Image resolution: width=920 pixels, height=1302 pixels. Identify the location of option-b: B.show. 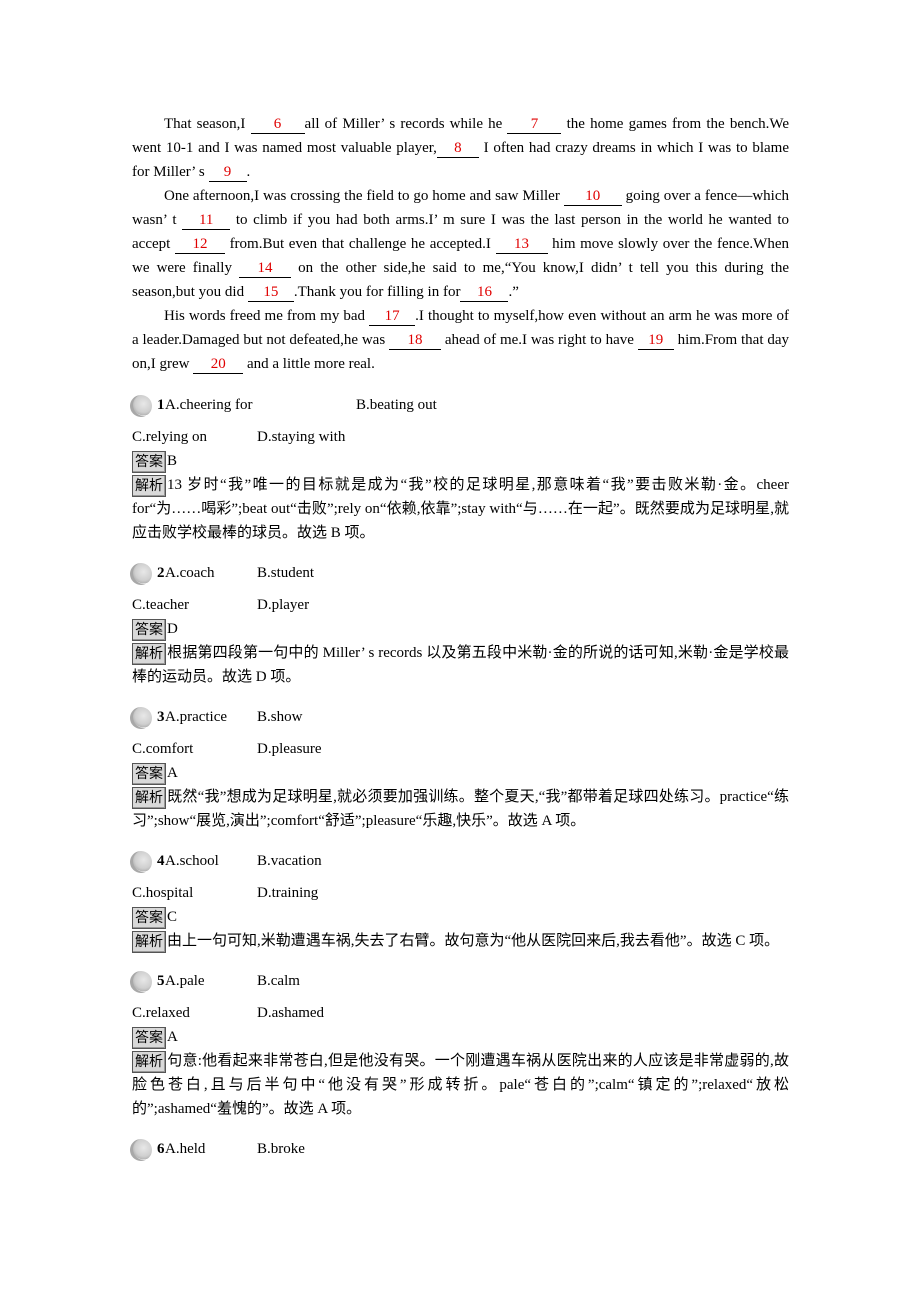
(279, 717).